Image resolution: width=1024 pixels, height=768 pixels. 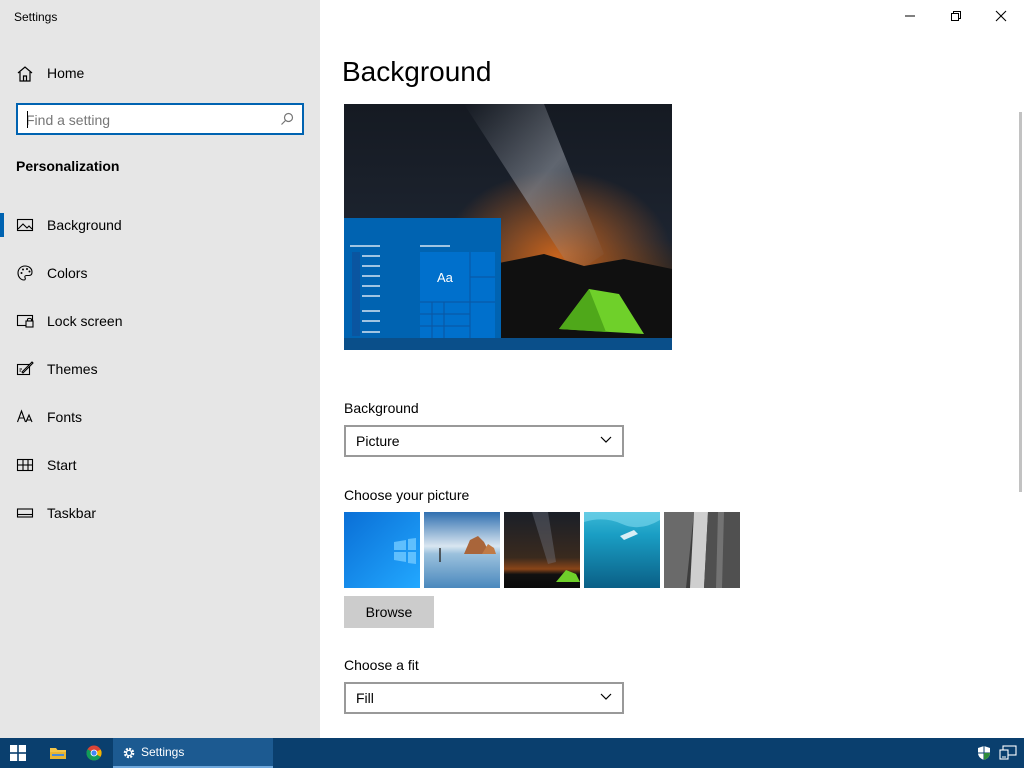 I want to click on scrollbar, so click(x=1020, y=302).